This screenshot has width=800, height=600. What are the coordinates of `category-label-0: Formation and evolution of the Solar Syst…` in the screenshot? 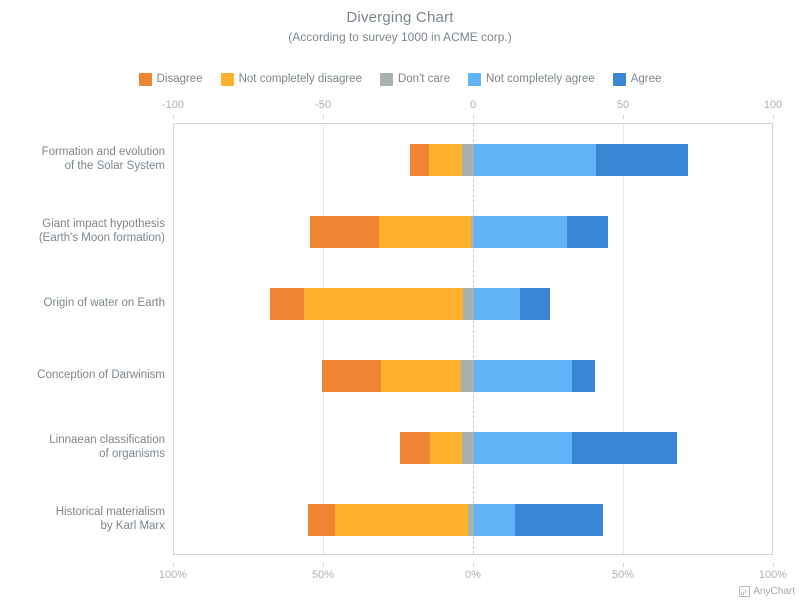 It's located at (85, 159).